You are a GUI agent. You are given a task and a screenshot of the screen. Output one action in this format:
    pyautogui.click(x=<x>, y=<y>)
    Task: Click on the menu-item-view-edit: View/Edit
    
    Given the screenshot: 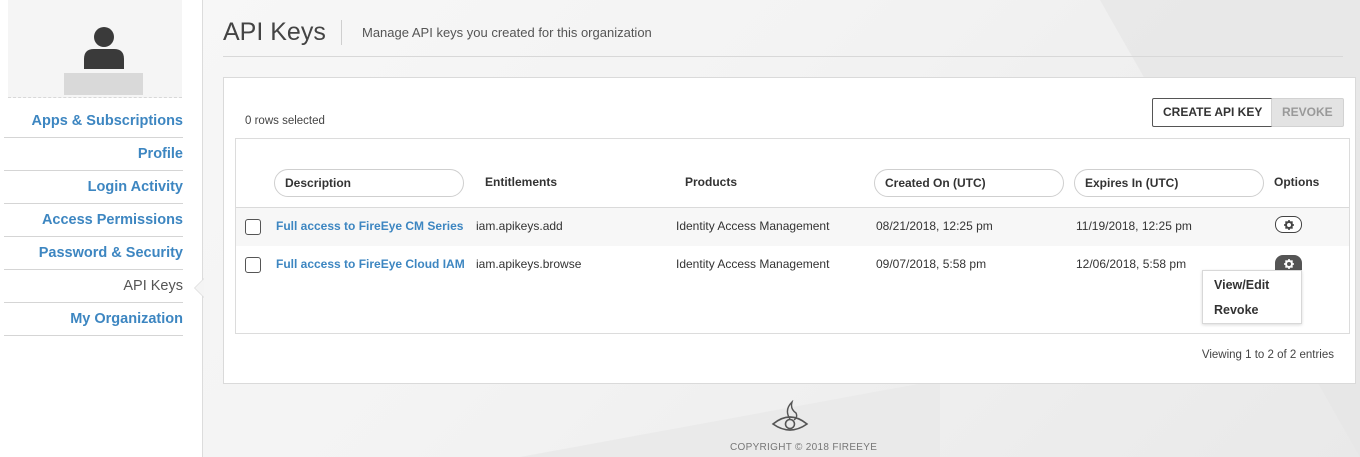 What is the action you would take?
    pyautogui.click(x=1252, y=285)
    